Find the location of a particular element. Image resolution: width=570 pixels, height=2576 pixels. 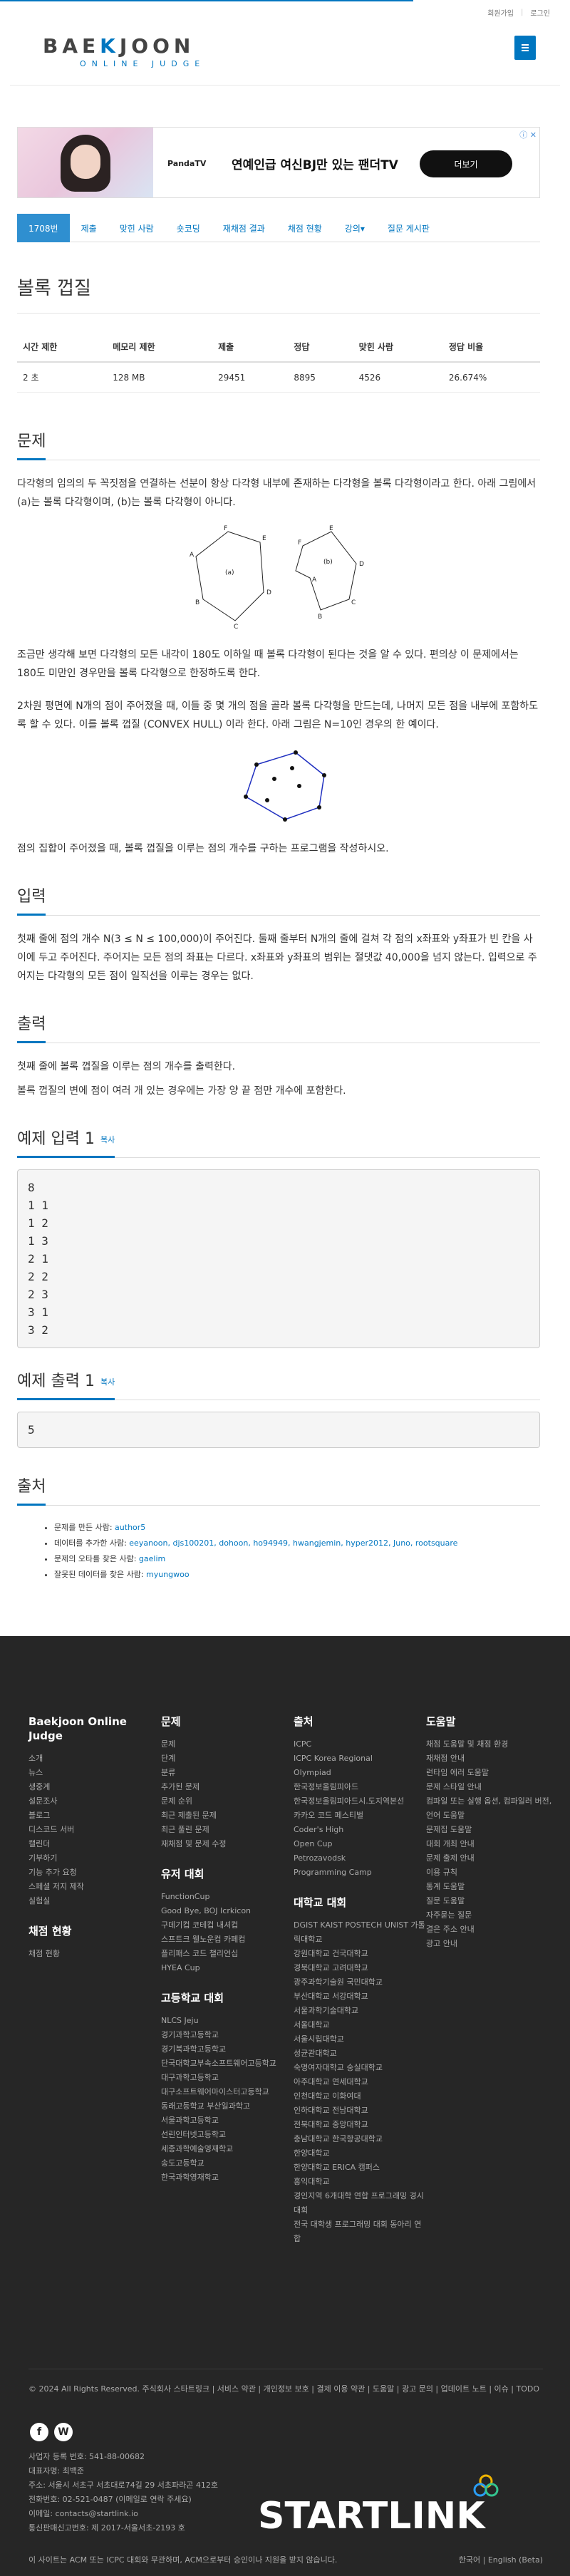

footer-link: Olympiad is located at coordinates (360, 1773).